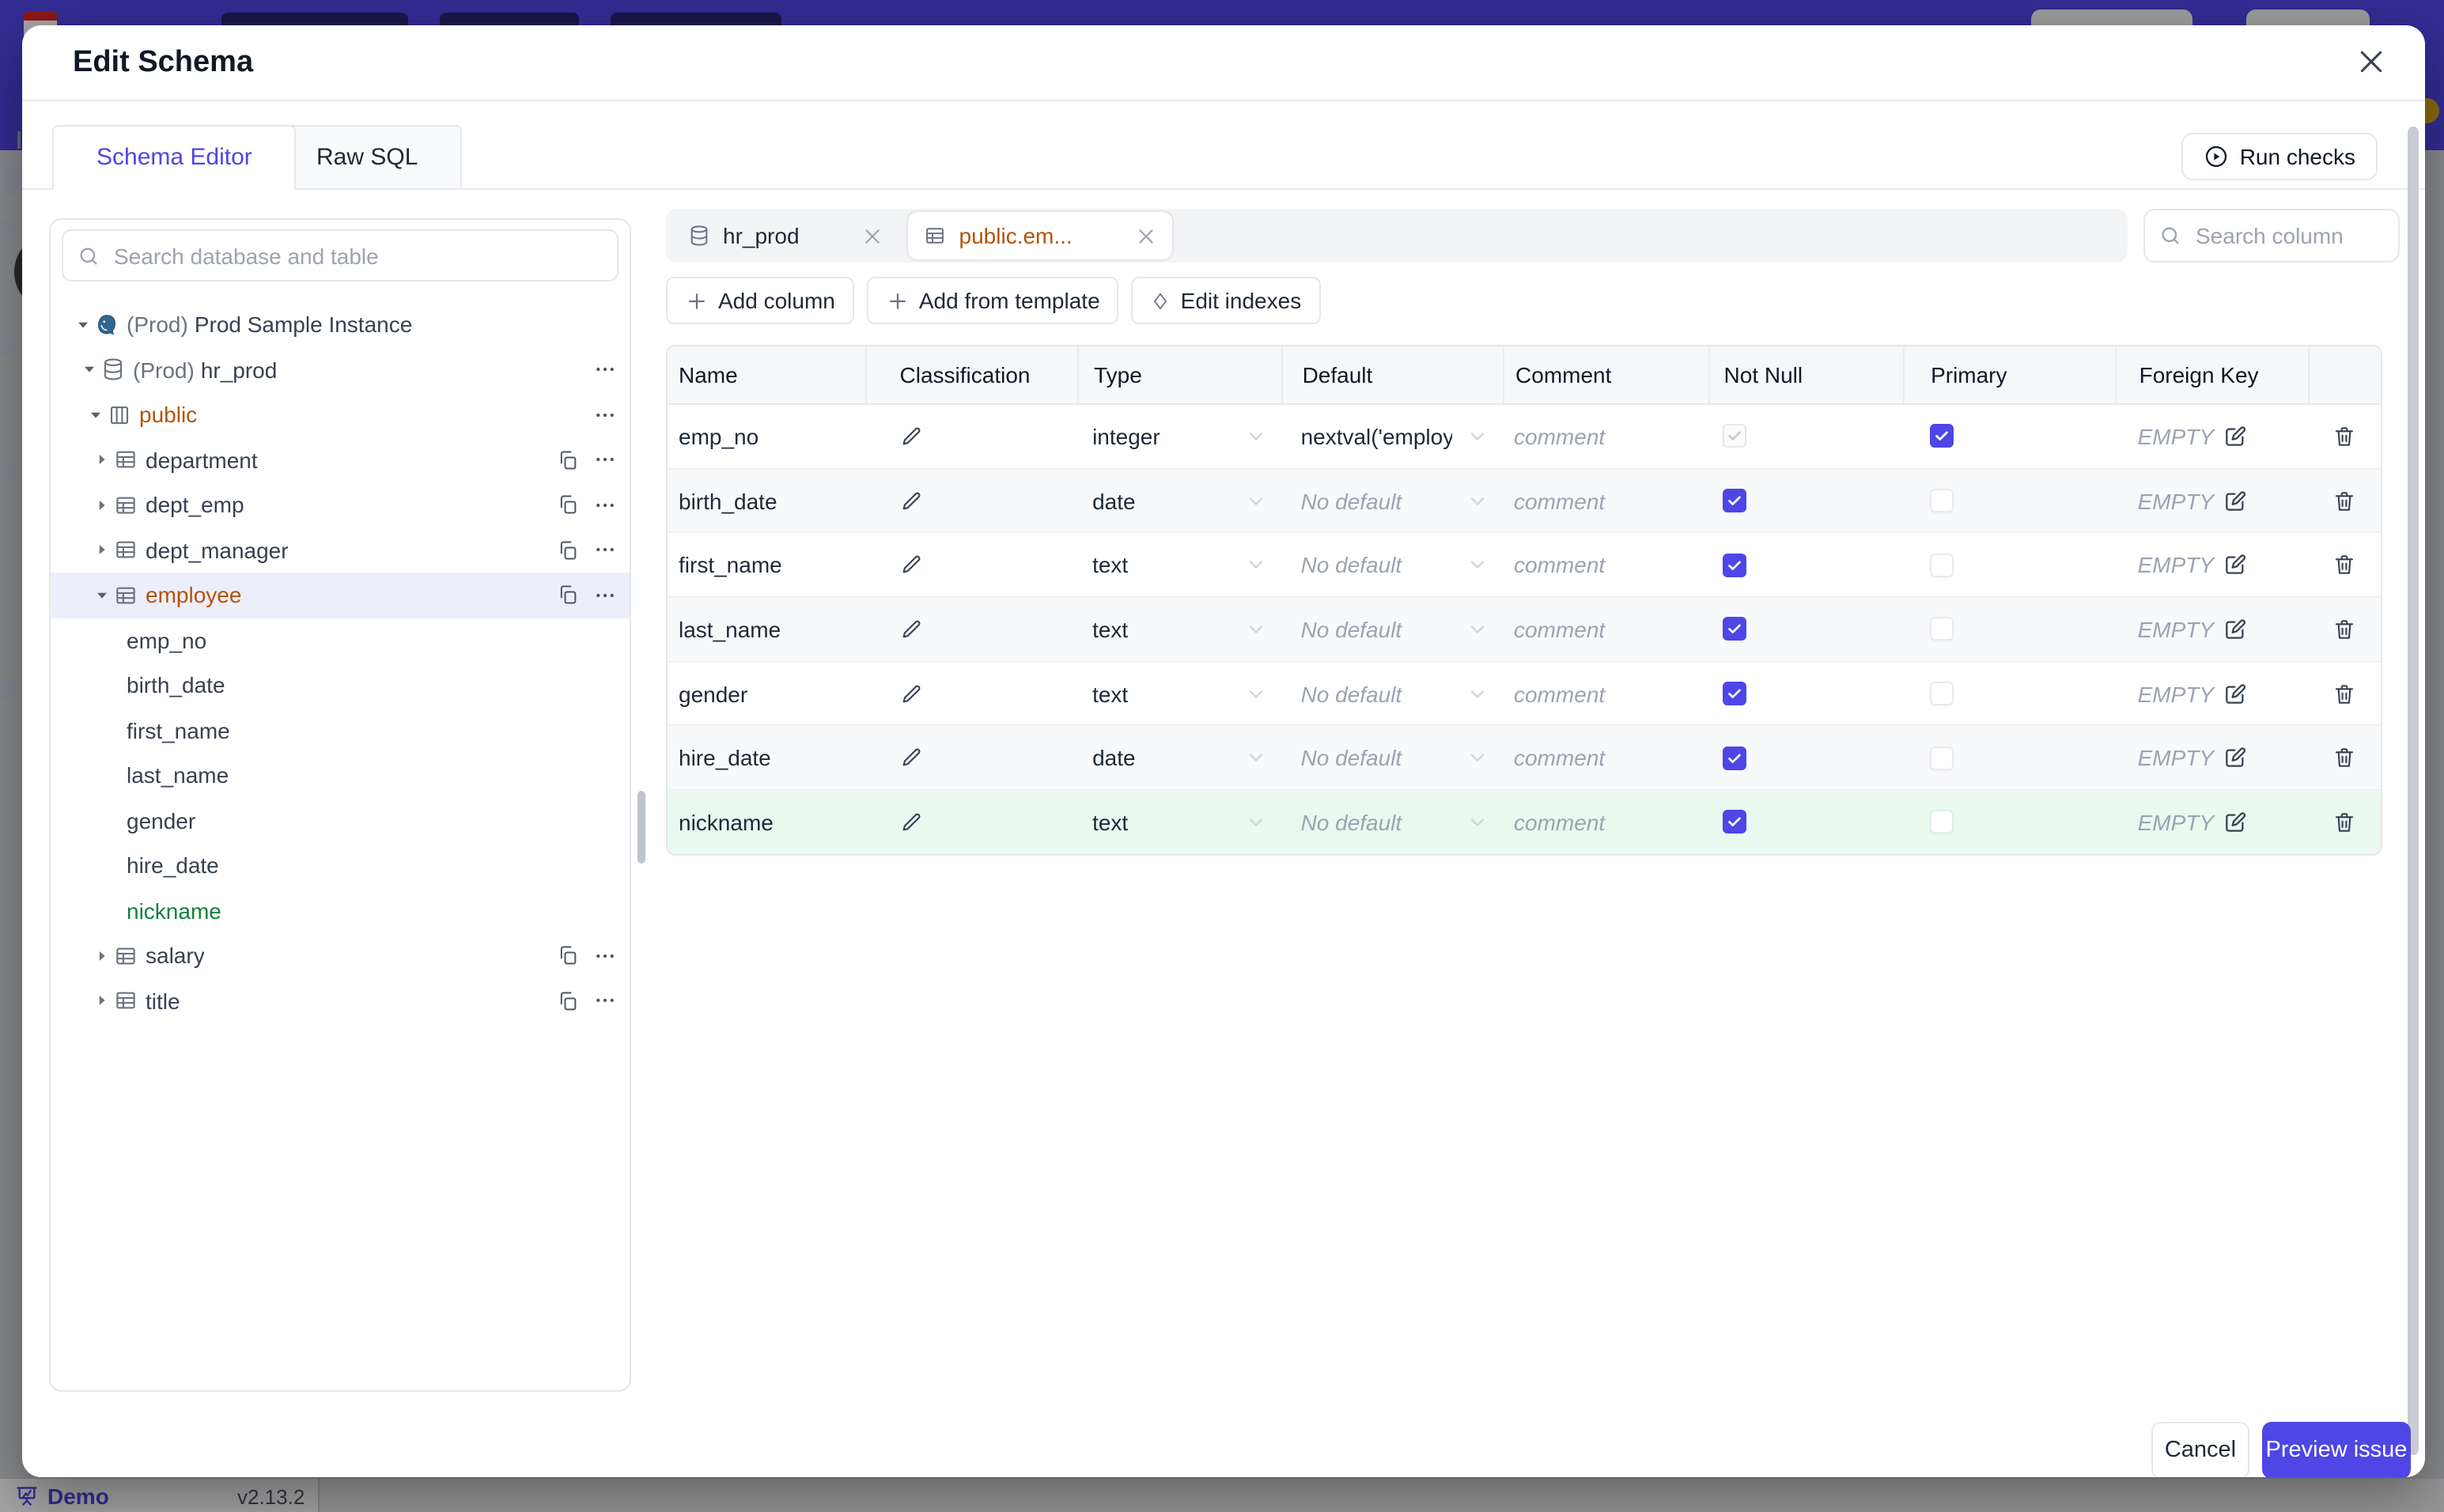 Image resolution: width=2444 pixels, height=1512 pixels. Describe the element at coordinates (340, 910) in the screenshot. I see `tree-item-nickname: nickname` at that location.